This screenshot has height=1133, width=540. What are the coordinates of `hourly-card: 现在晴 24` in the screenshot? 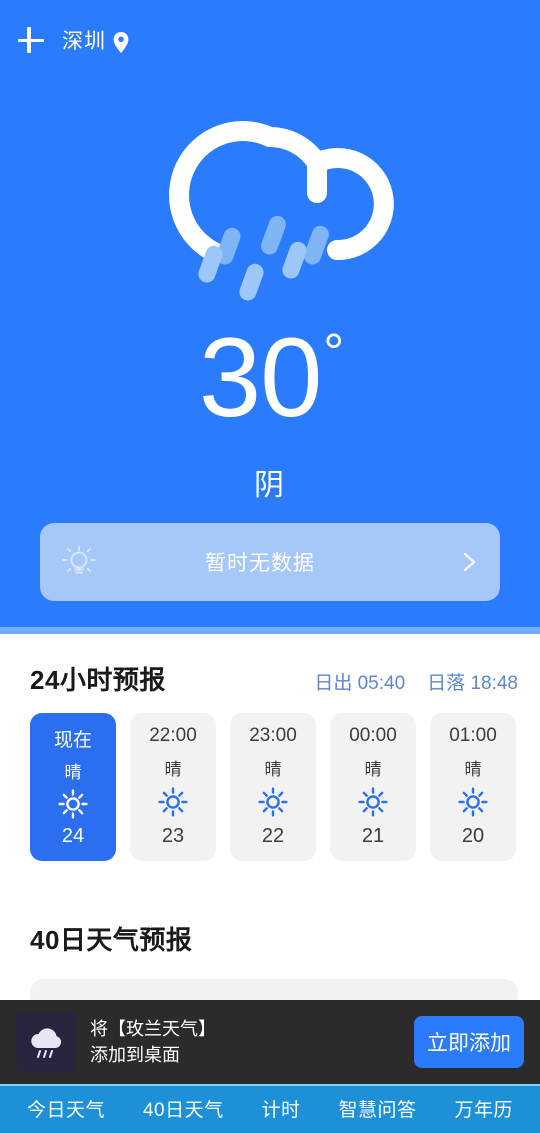 It's located at (73, 787).